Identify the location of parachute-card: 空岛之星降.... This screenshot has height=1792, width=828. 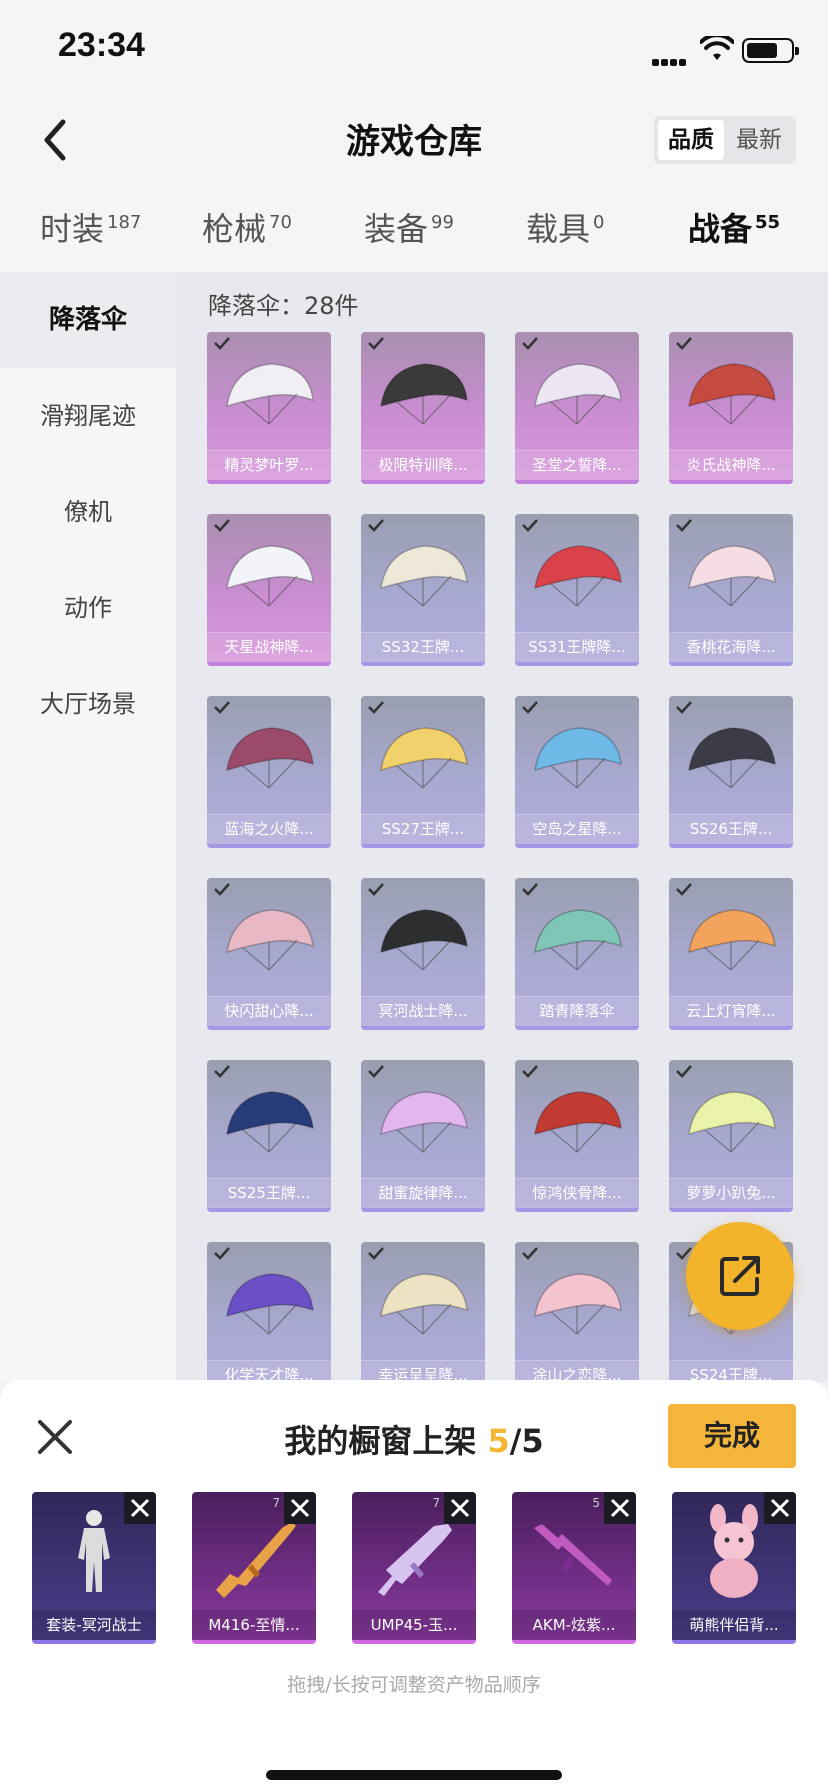
(577, 772).